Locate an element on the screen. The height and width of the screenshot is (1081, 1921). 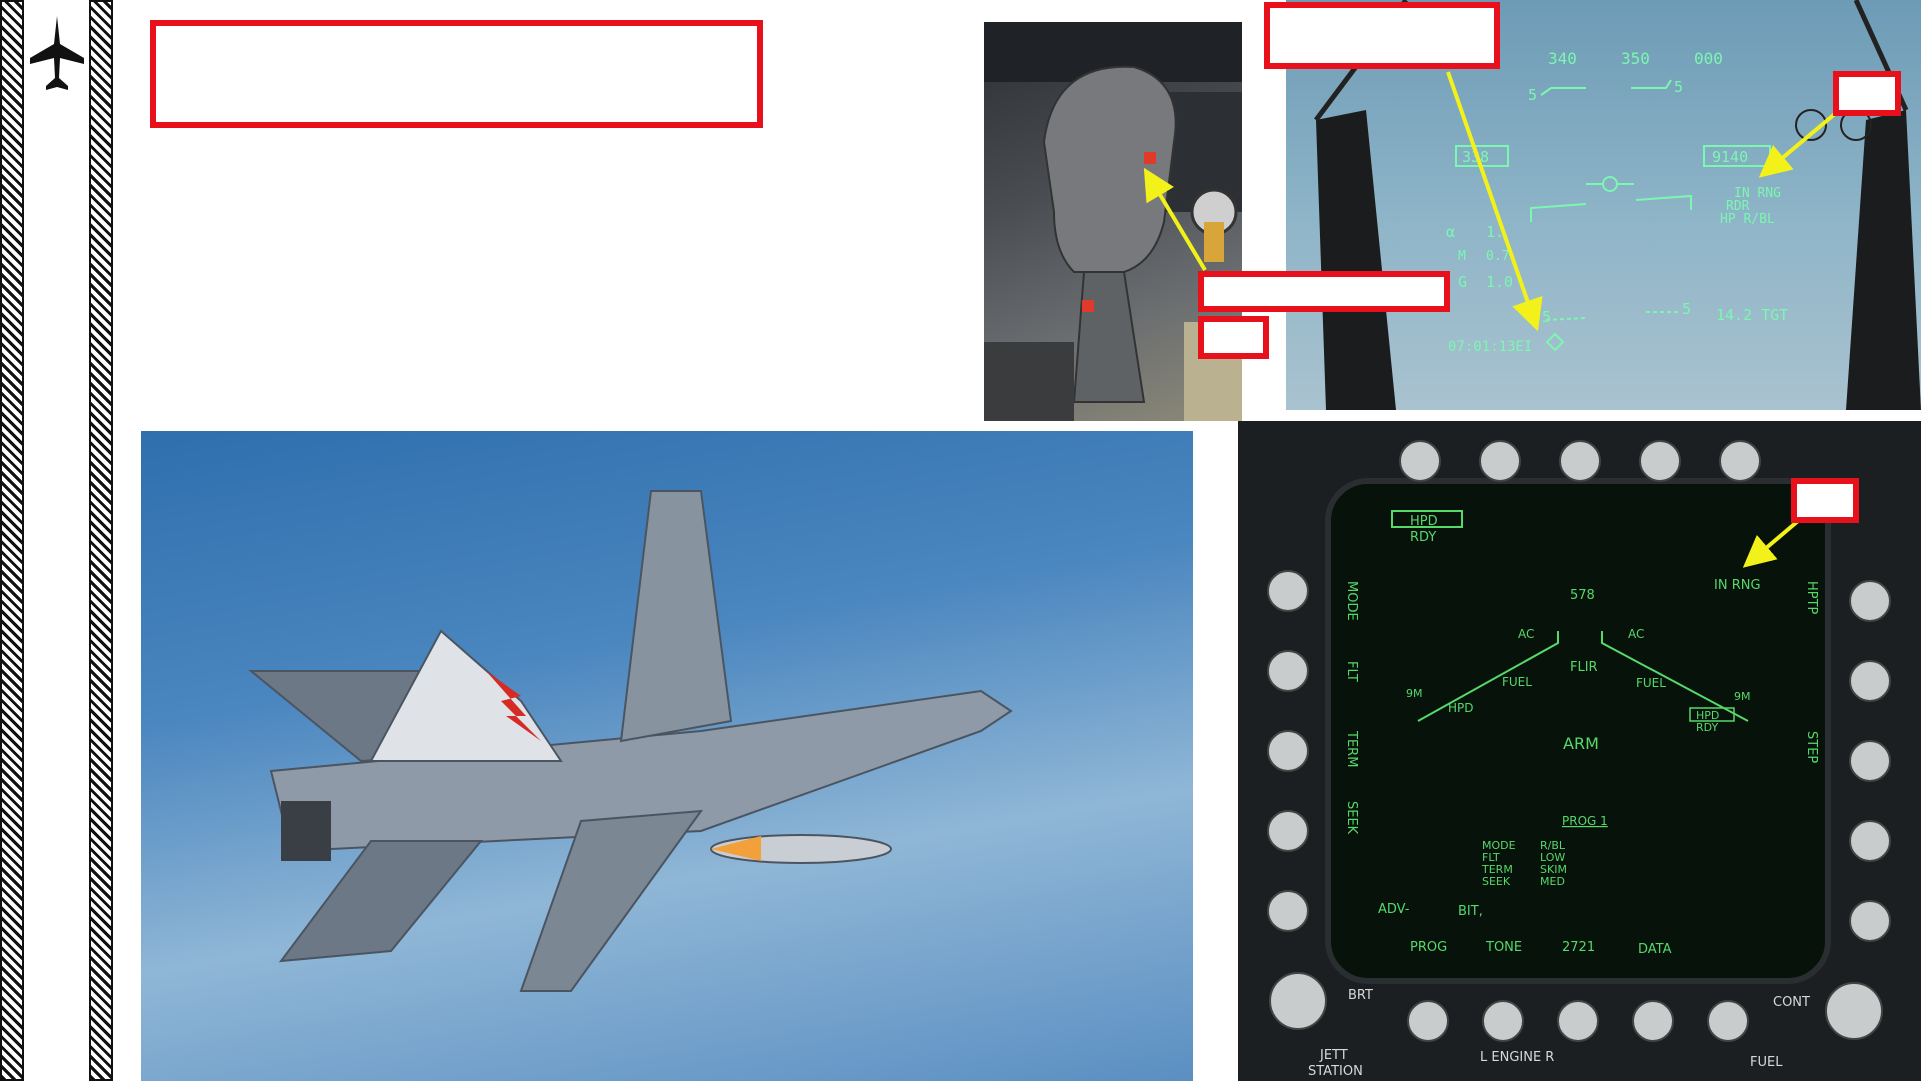
arrow-to-hud-in-rng is located at coordinates (1798, 144).